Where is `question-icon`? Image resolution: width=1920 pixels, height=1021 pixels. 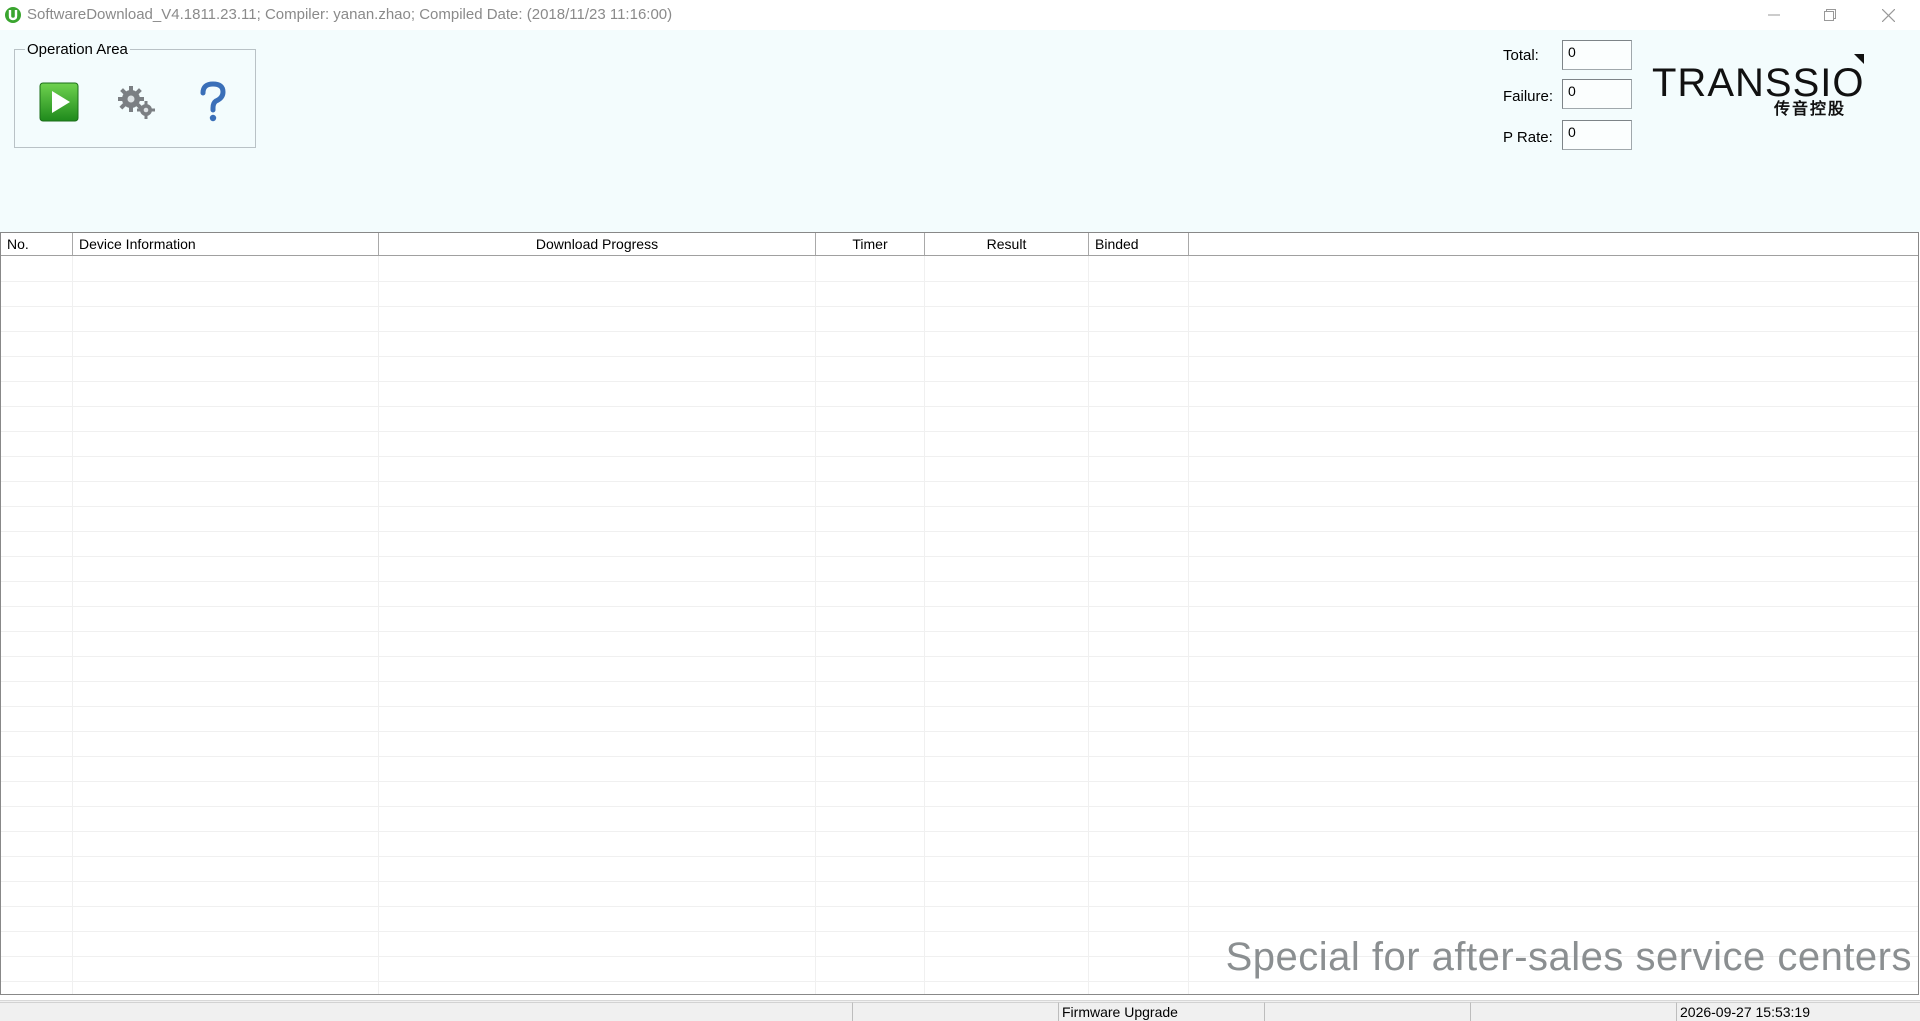 question-icon is located at coordinates (213, 101).